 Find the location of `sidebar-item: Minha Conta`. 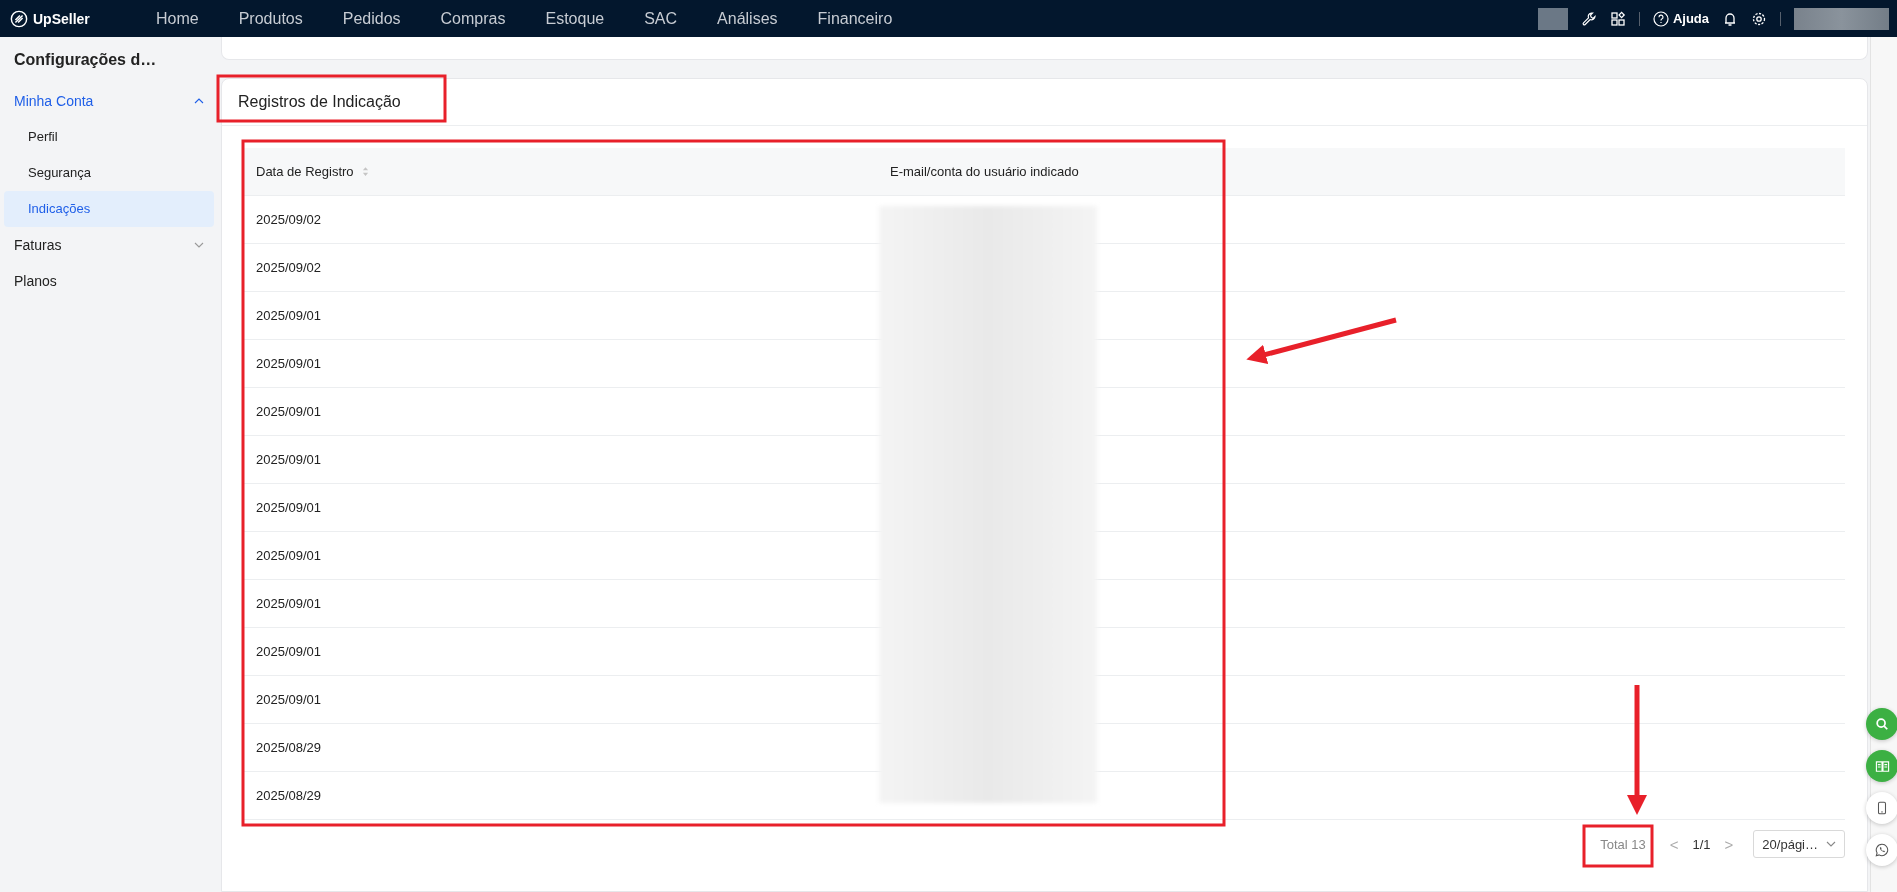

sidebar-item: Minha Conta is located at coordinates (109, 101).